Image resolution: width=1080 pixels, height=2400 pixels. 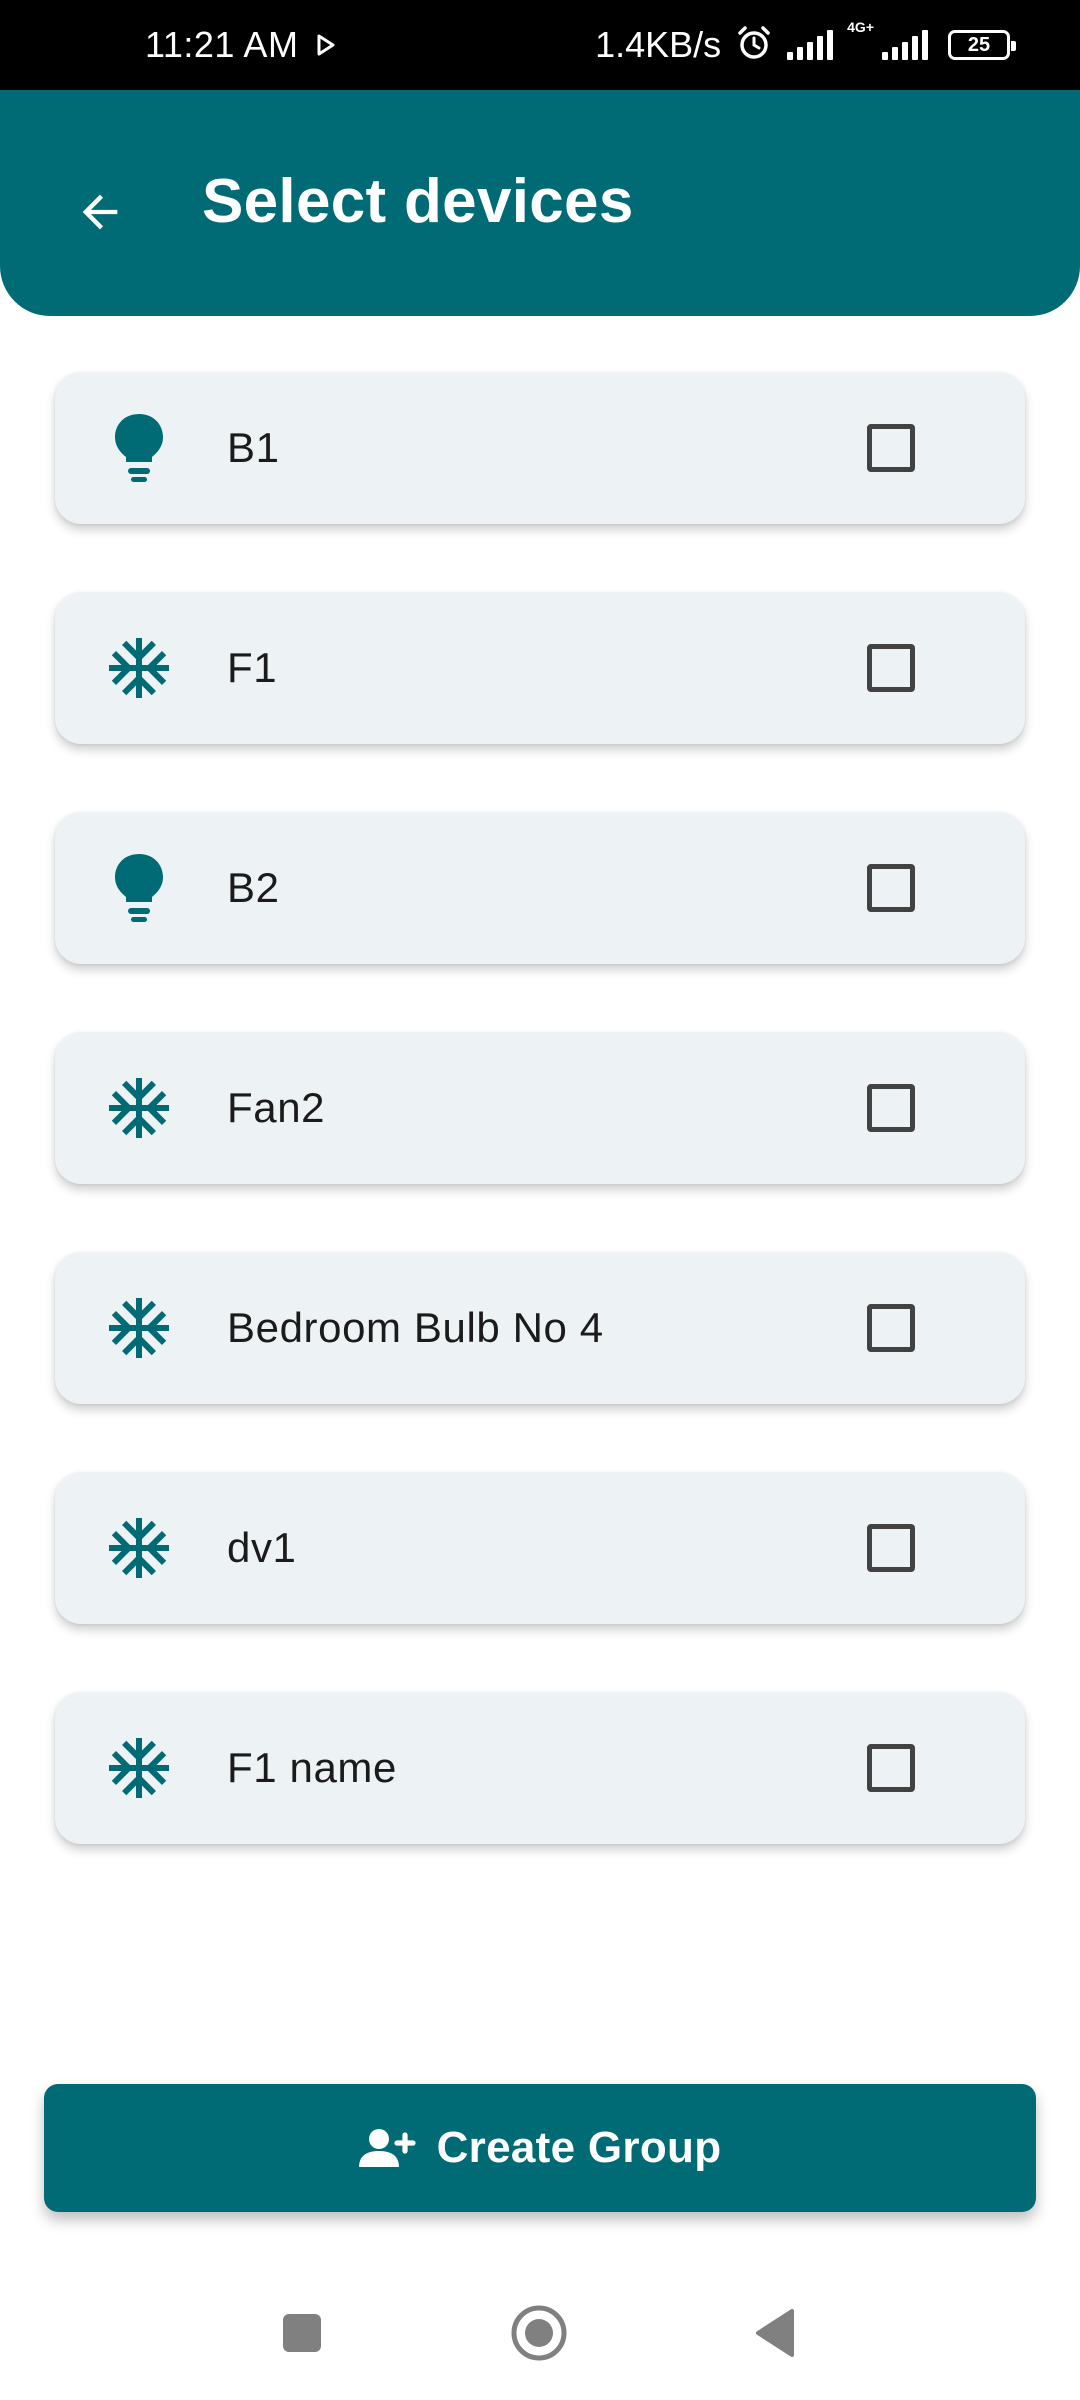 What do you see at coordinates (253, 447) in the screenshot?
I see `device-name: B1` at bounding box center [253, 447].